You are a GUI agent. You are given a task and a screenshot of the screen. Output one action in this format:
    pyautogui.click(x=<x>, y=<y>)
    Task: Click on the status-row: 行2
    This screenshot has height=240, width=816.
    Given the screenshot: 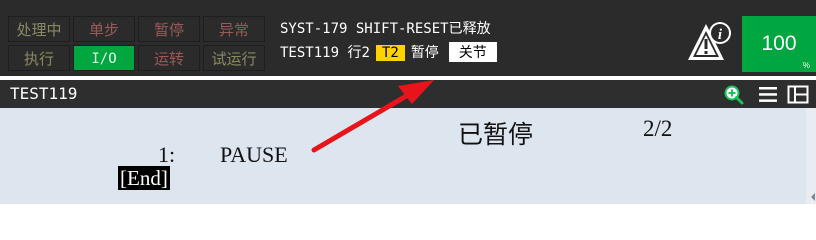 What is the action you would take?
    pyautogui.click(x=358, y=53)
    